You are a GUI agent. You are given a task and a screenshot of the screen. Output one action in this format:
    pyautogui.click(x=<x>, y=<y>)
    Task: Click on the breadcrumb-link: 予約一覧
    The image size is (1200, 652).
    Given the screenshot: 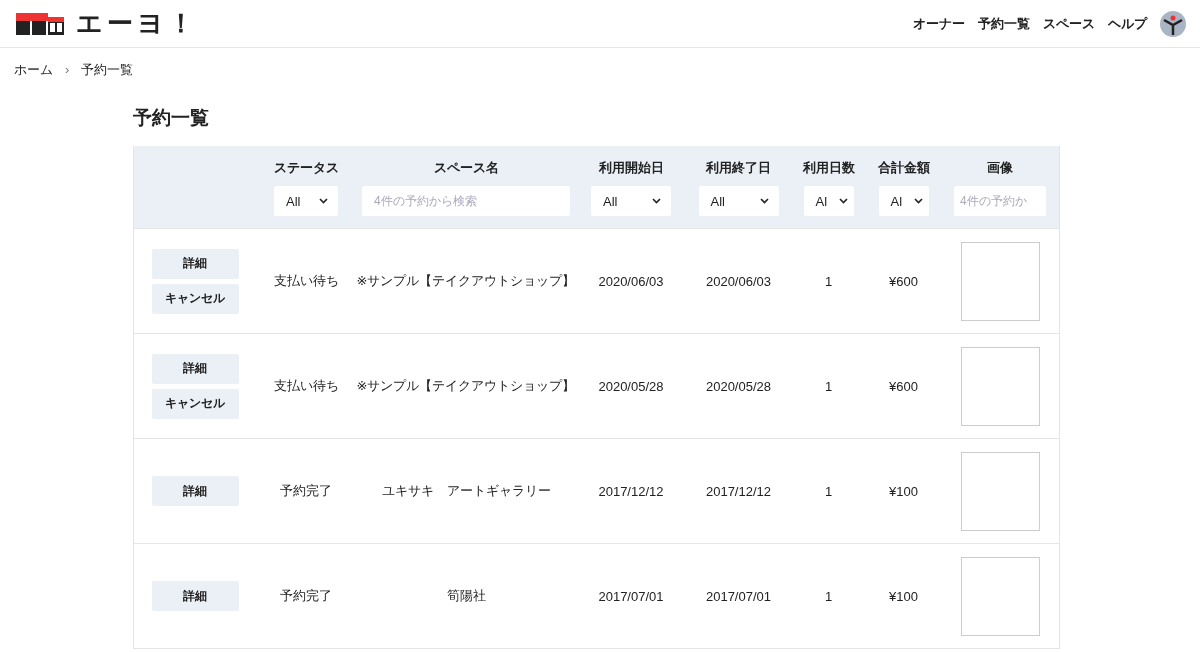 What is the action you would take?
    pyautogui.click(x=107, y=70)
    